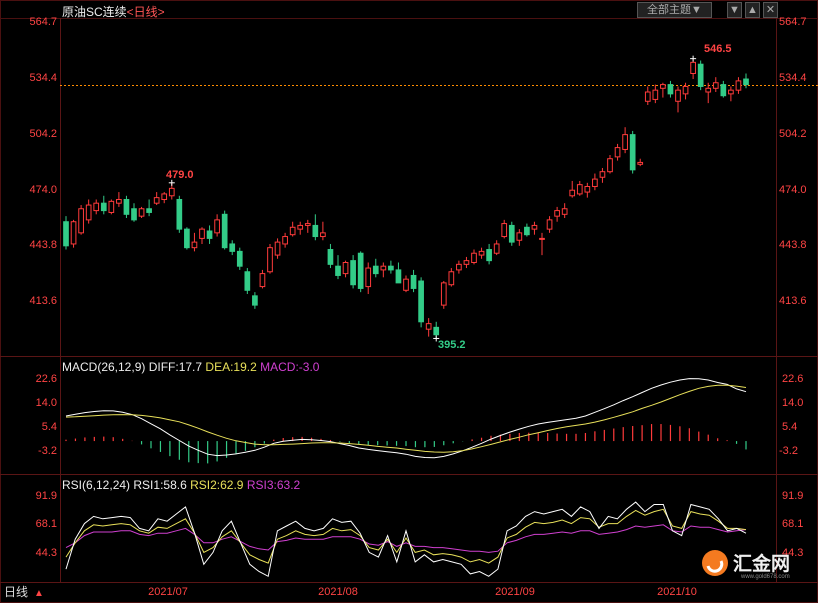  Describe the element at coordinates (43, 22) in the screenshot. I see `price-tick-left-1: 564.7` at that location.